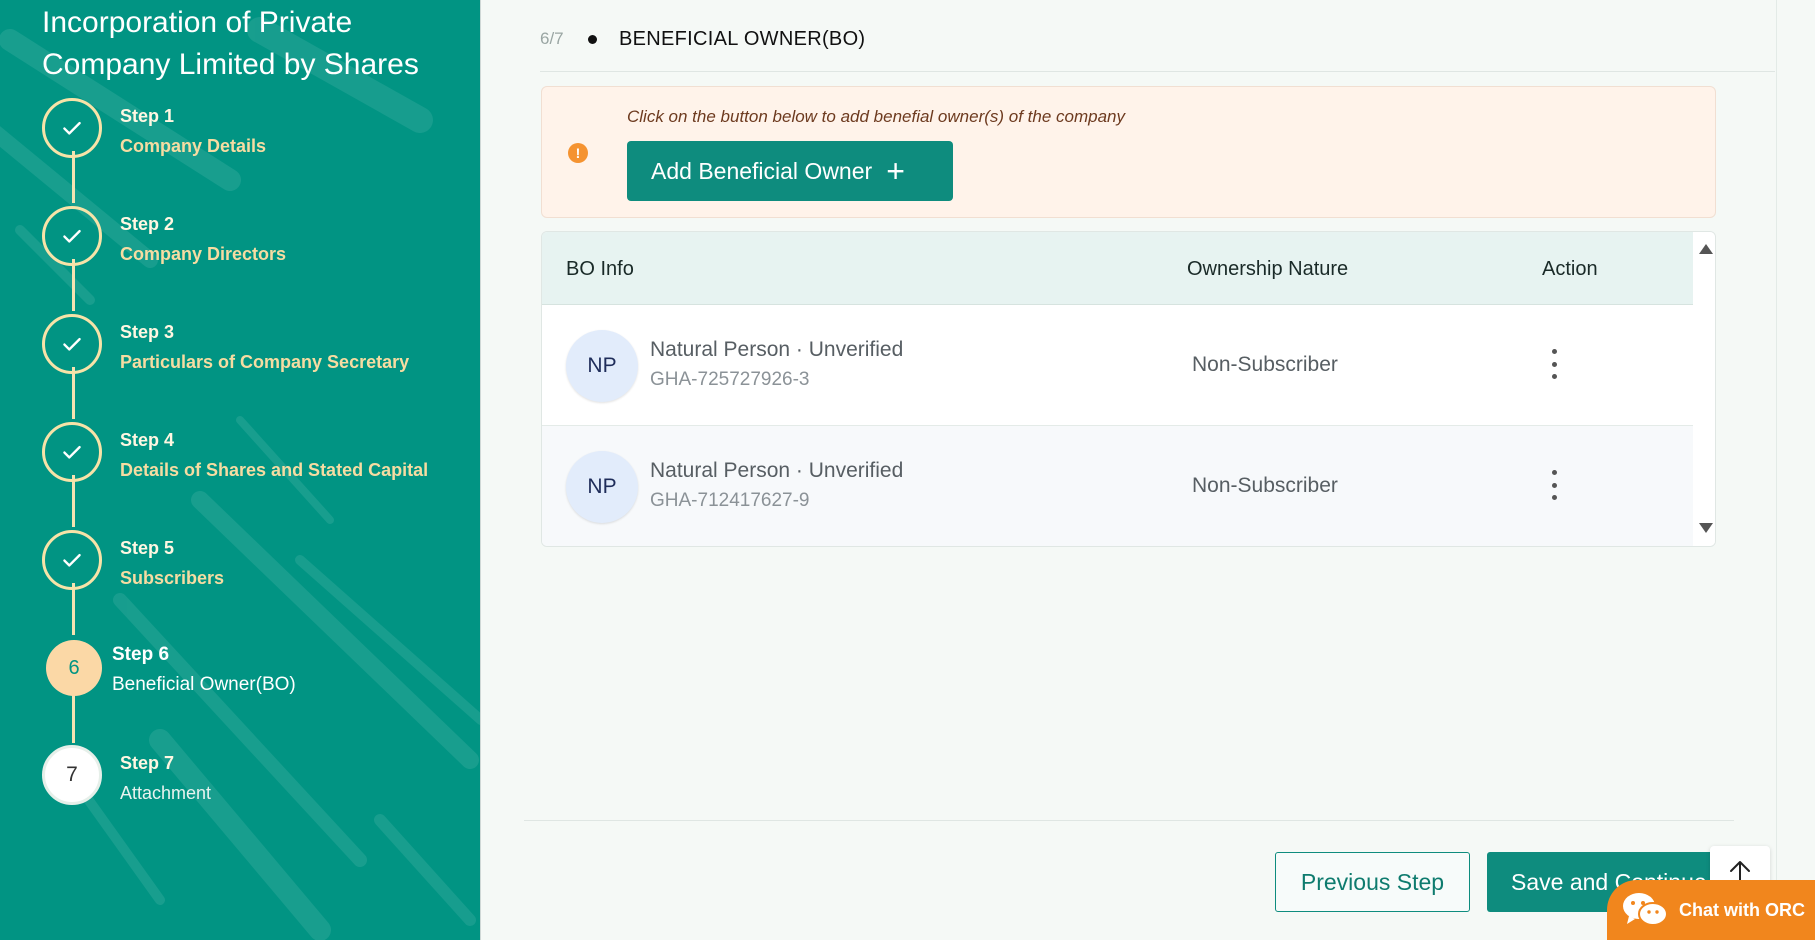 The height and width of the screenshot is (940, 1815). Describe the element at coordinates (1742, 909) in the screenshot. I see `chat-label: Chat with ORC` at that location.